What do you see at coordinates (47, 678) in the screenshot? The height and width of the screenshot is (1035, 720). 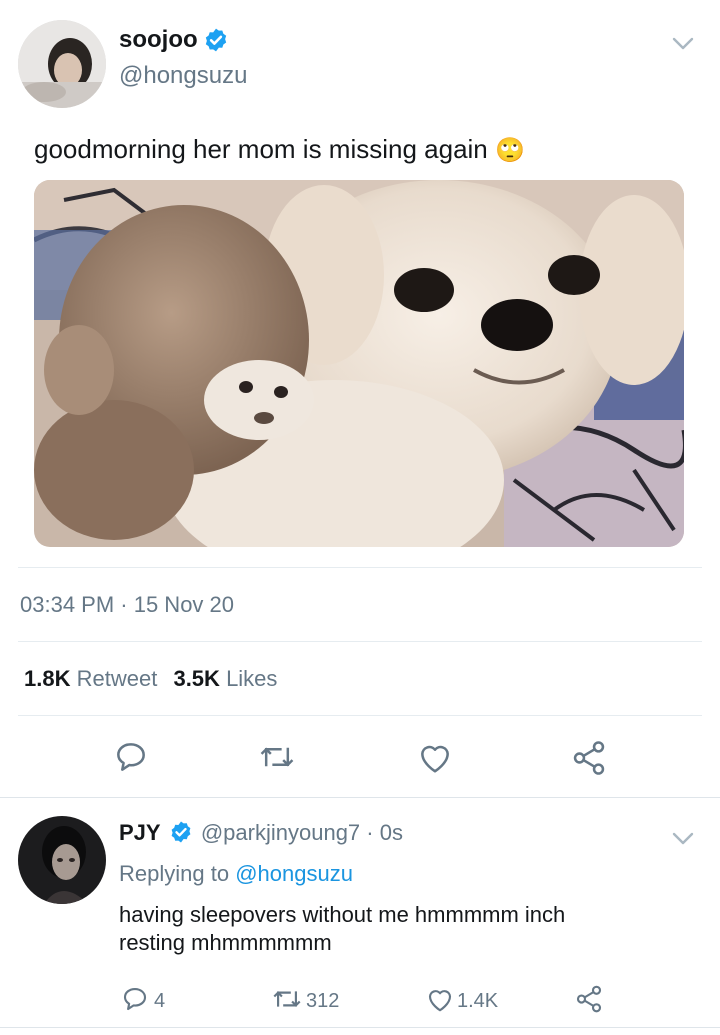 I see `retweet-count: 1.8K` at bounding box center [47, 678].